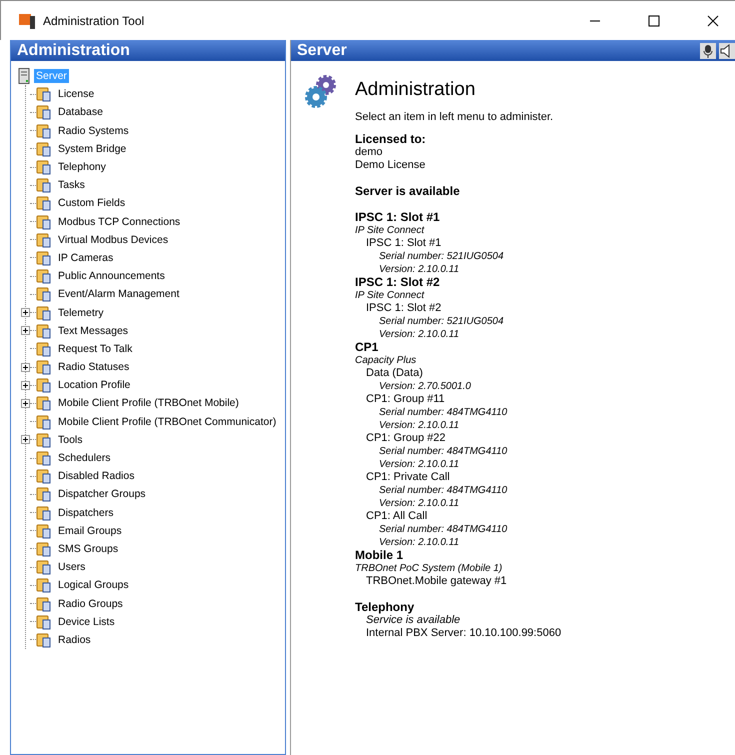 The width and height of the screenshot is (735, 755). What do you see at coordinates (74, 639) in the screenshot?
I see `tree-item: Radios` at bounding box center [74, 639].